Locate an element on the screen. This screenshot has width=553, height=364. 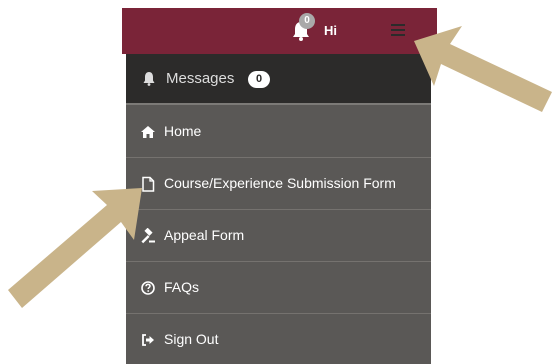
menu-item-home: Home is located at coordinates (278, 132).